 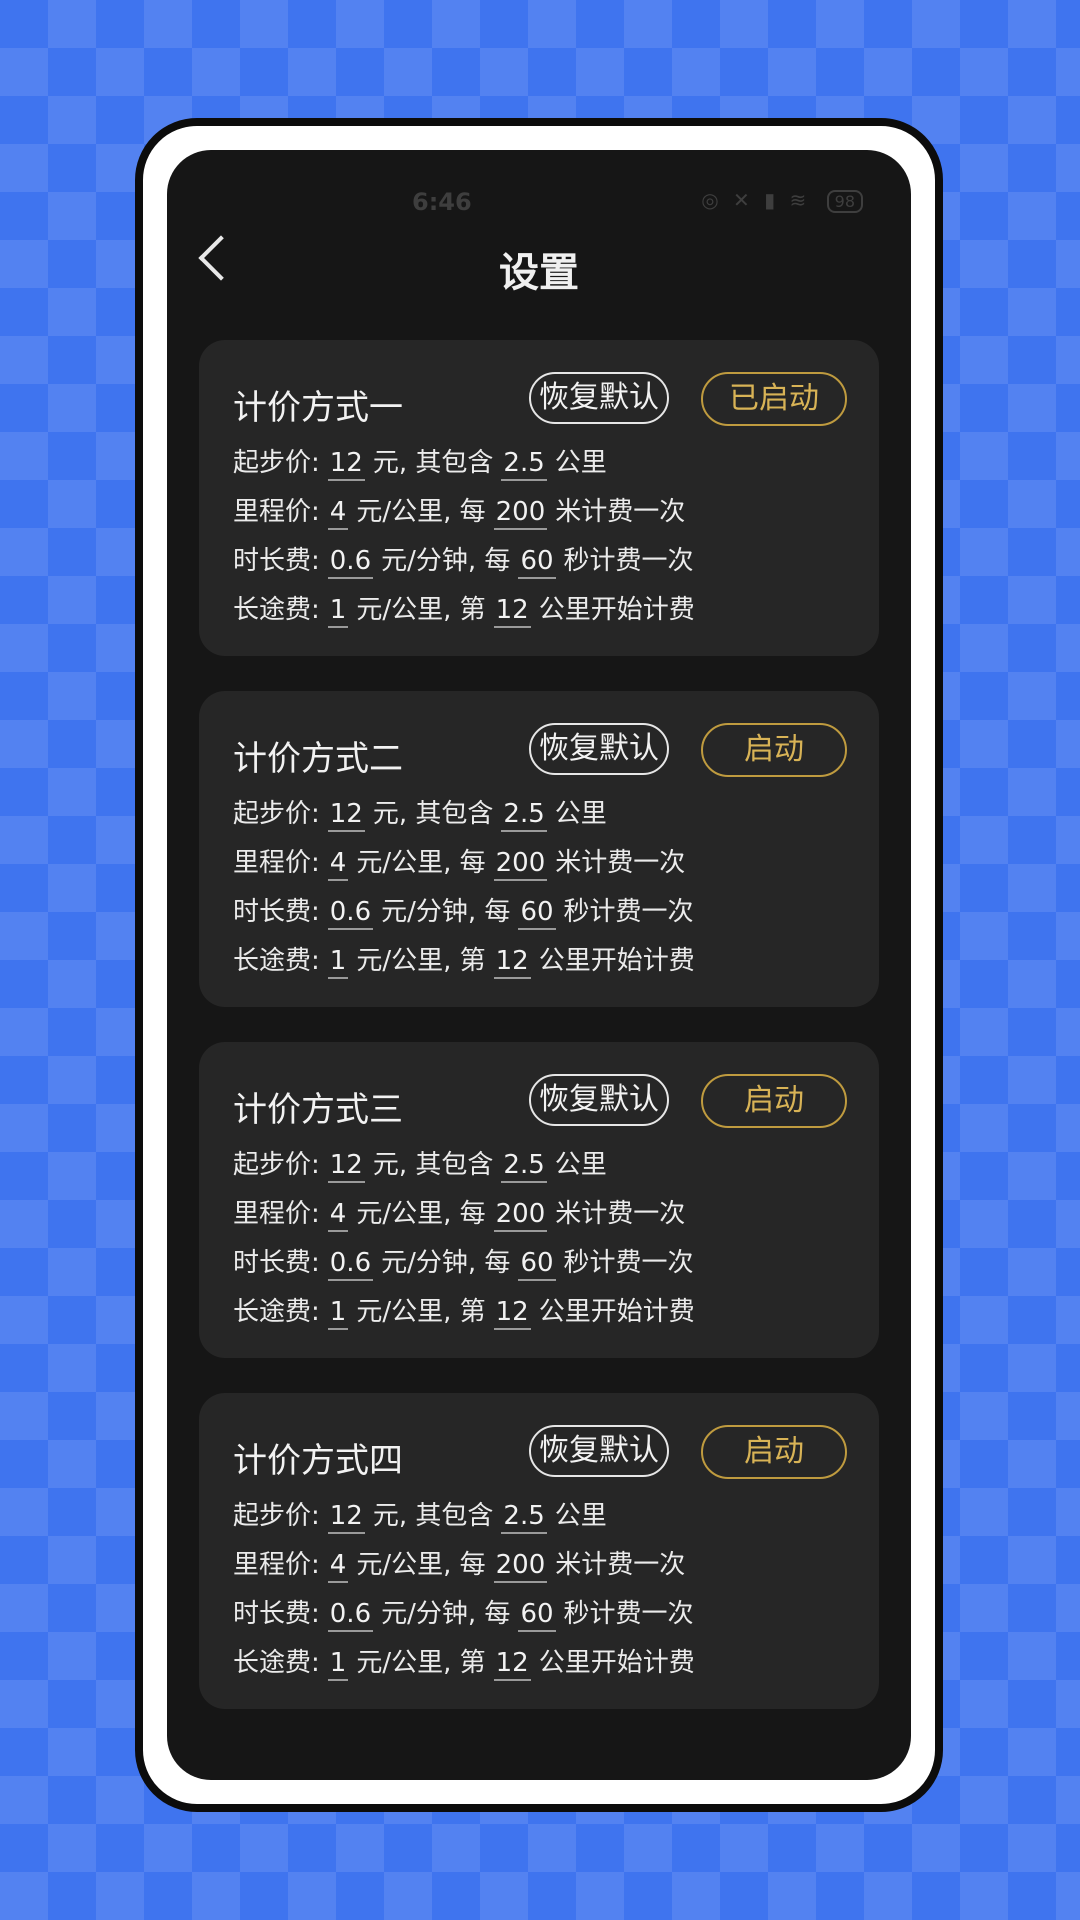 I want to click on unit-yuan: 元,, so click(x=390, y=814).